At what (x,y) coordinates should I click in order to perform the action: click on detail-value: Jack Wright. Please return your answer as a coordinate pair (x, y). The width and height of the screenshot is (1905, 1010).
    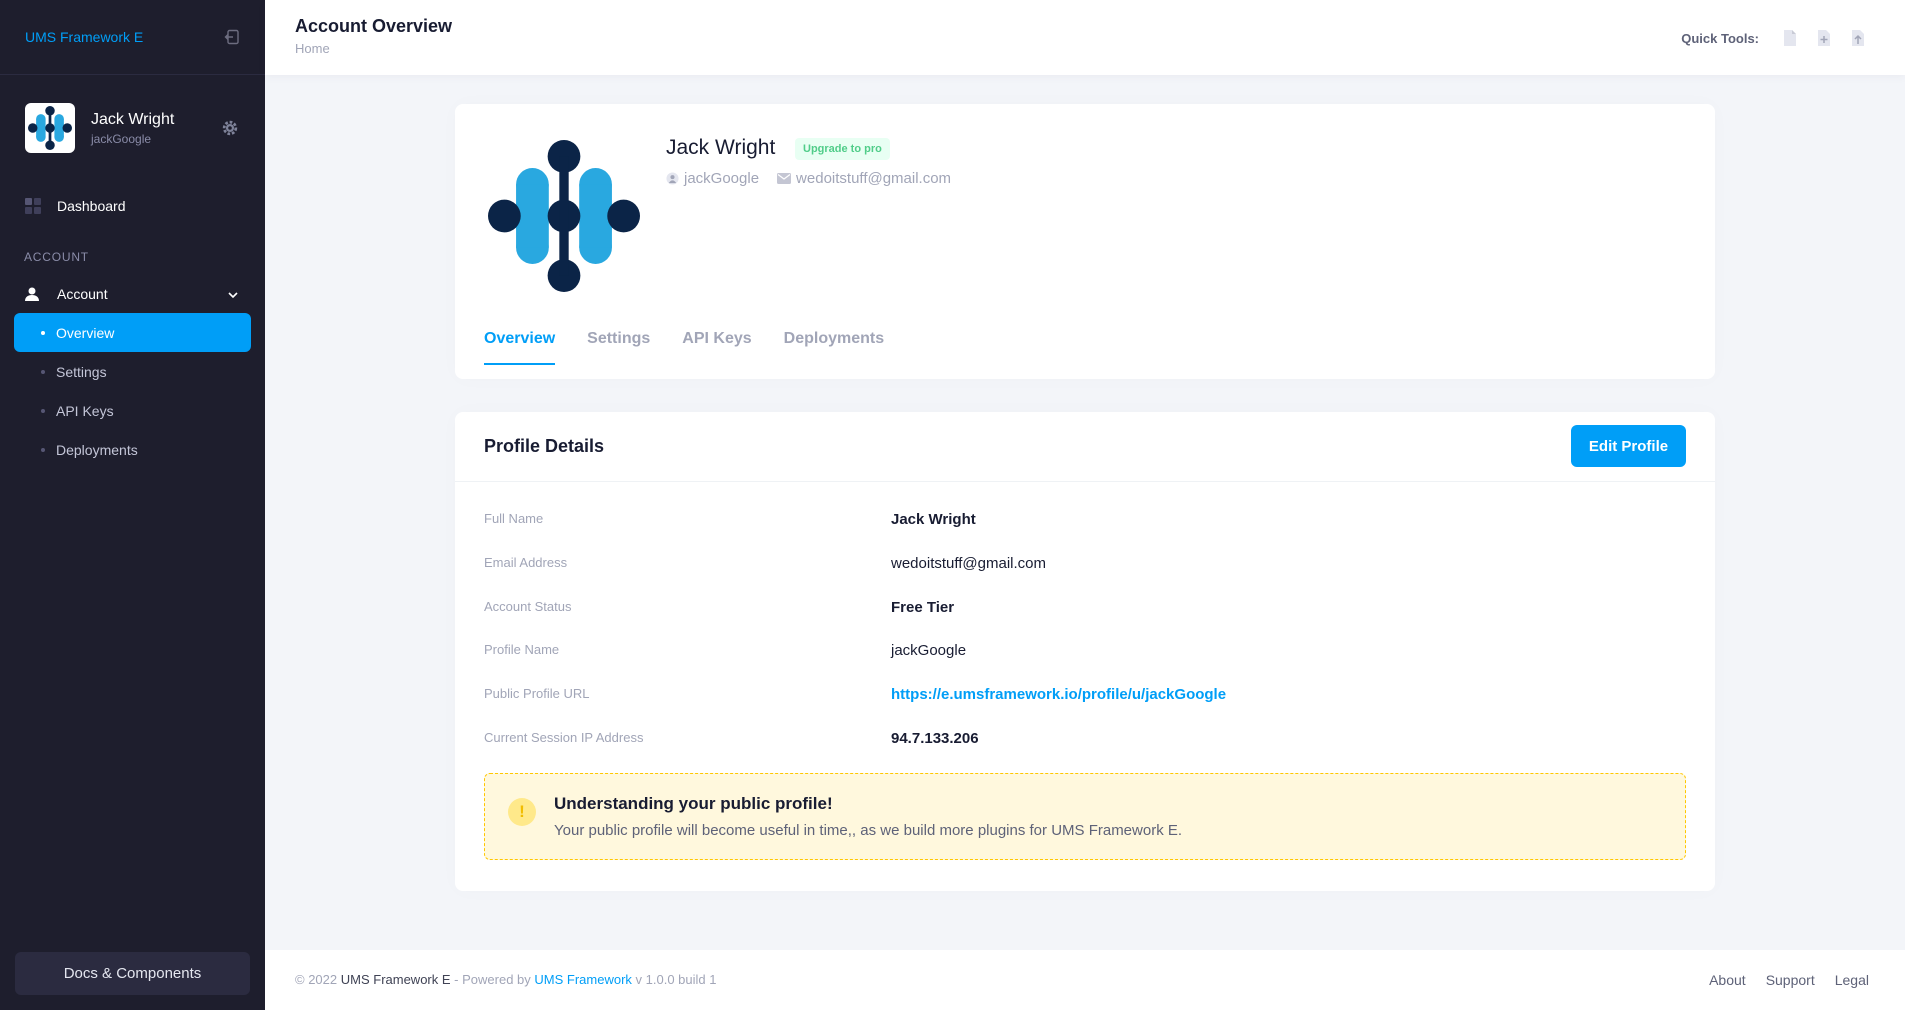
    Looking at the image, I should click on (933, 519).